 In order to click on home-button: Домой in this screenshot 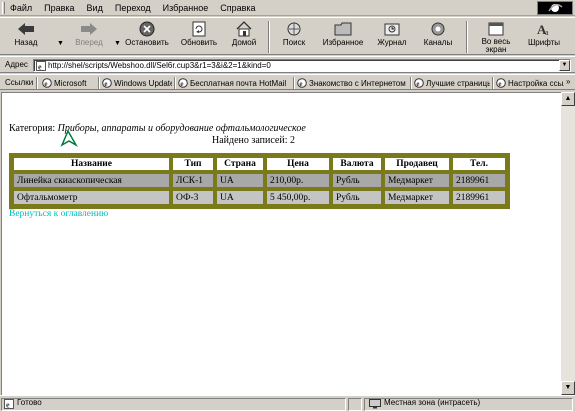, I will do `click(244, 37)`.